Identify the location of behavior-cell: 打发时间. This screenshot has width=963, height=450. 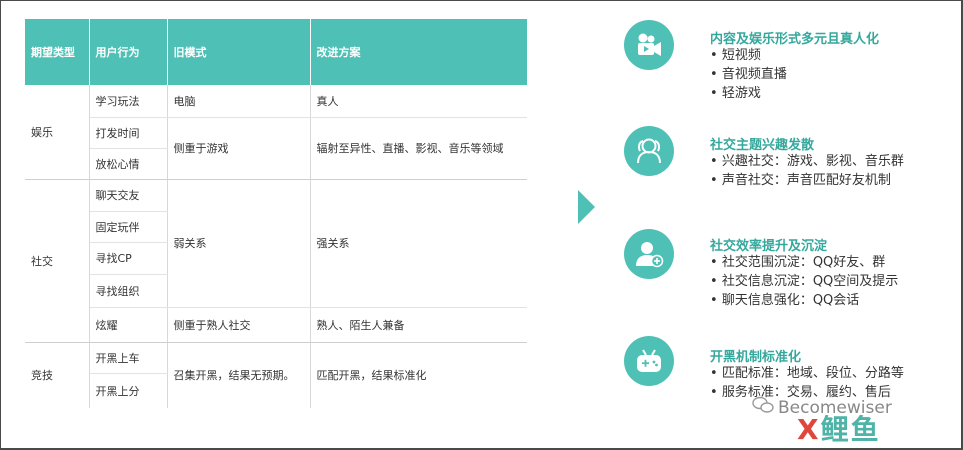
(128, 133).